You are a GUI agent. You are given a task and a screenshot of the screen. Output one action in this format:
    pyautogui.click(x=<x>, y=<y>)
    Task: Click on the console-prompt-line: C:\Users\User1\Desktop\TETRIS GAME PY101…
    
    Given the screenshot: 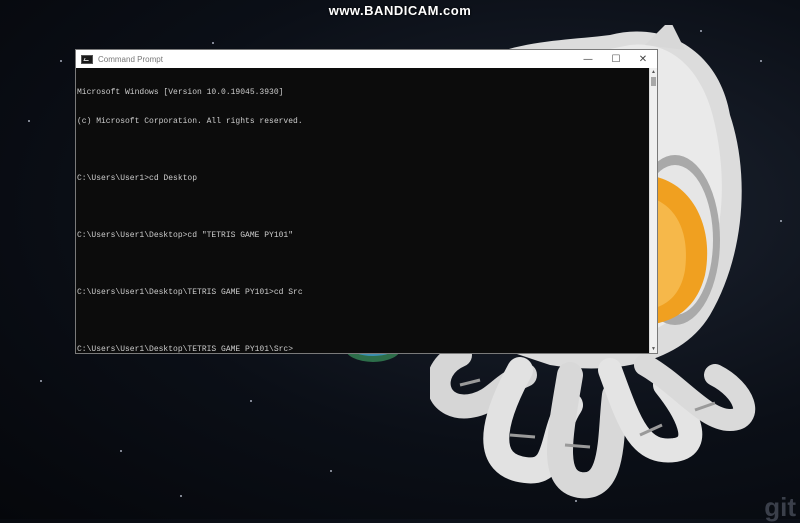 What is the action you would take?
    pyautogui.click(x=363, y=350)
    